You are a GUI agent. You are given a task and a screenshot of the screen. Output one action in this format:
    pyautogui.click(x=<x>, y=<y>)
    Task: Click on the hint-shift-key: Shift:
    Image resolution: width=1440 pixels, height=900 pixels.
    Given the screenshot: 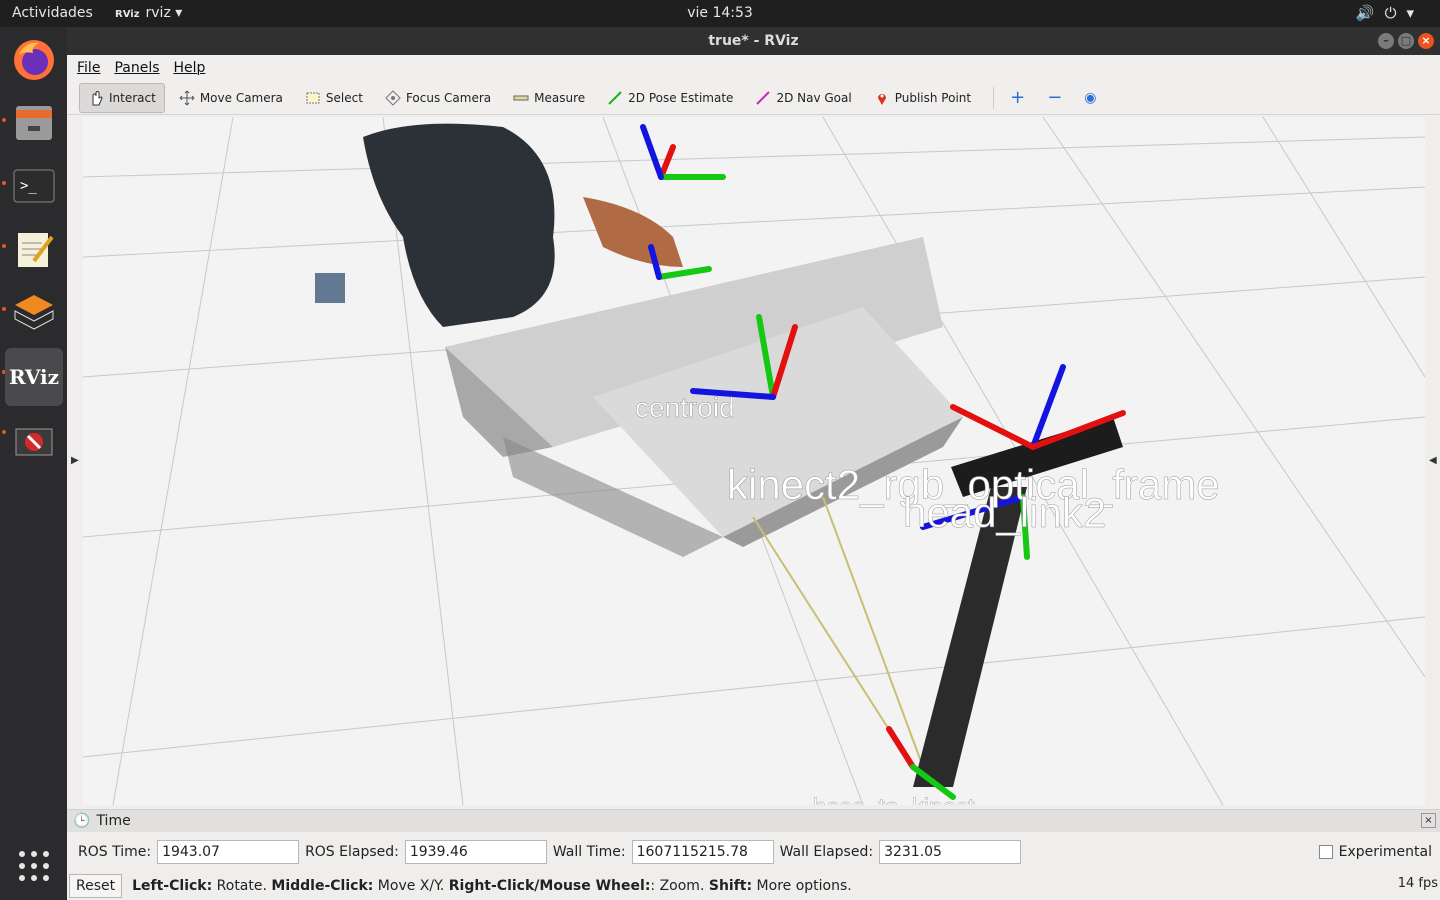 What is the action you would take?
    pyautogui.click(x=730, y=886)
    